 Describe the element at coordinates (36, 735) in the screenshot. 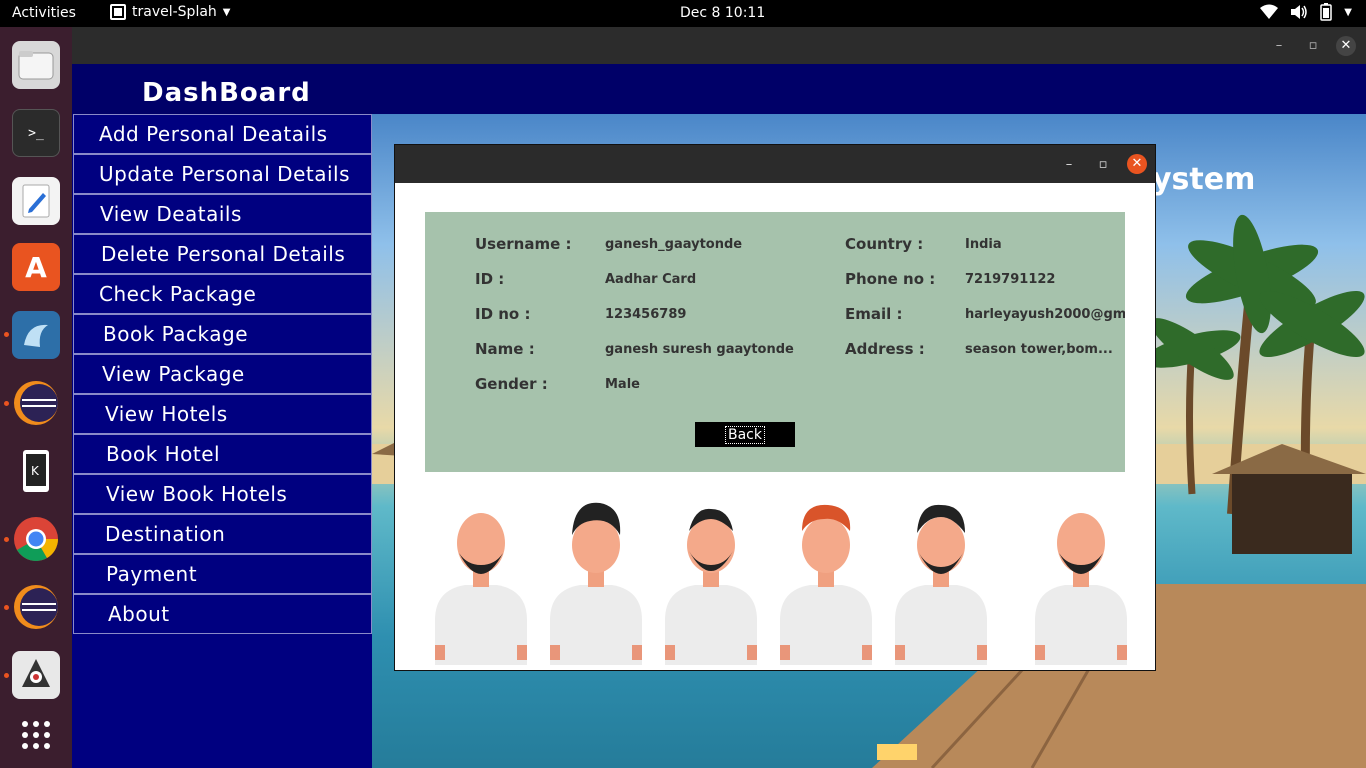

I see `app-grid-icon` at that location.